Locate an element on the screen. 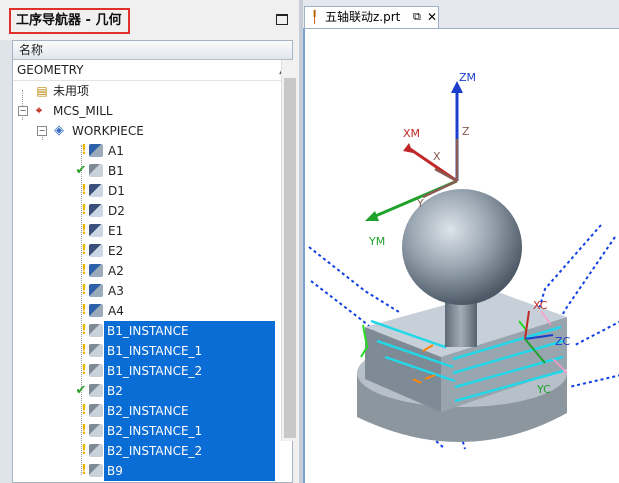 The width and height of the screenshot is (619, 483). operation-label: B2_INSTANCE_1 is located at coordinates (189, 431).